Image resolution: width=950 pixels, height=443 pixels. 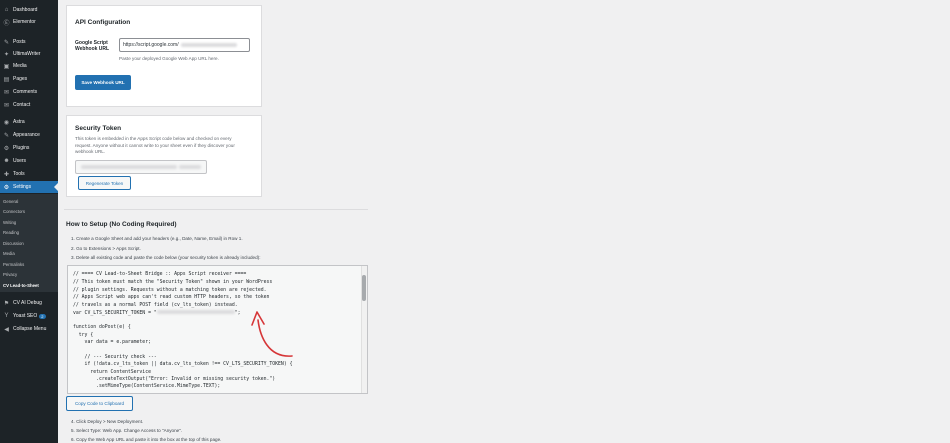 What do you see at coordinates (6, 79) in the screenshot?
I see `pages-icon: ▤` at bounding box center [6, 79].